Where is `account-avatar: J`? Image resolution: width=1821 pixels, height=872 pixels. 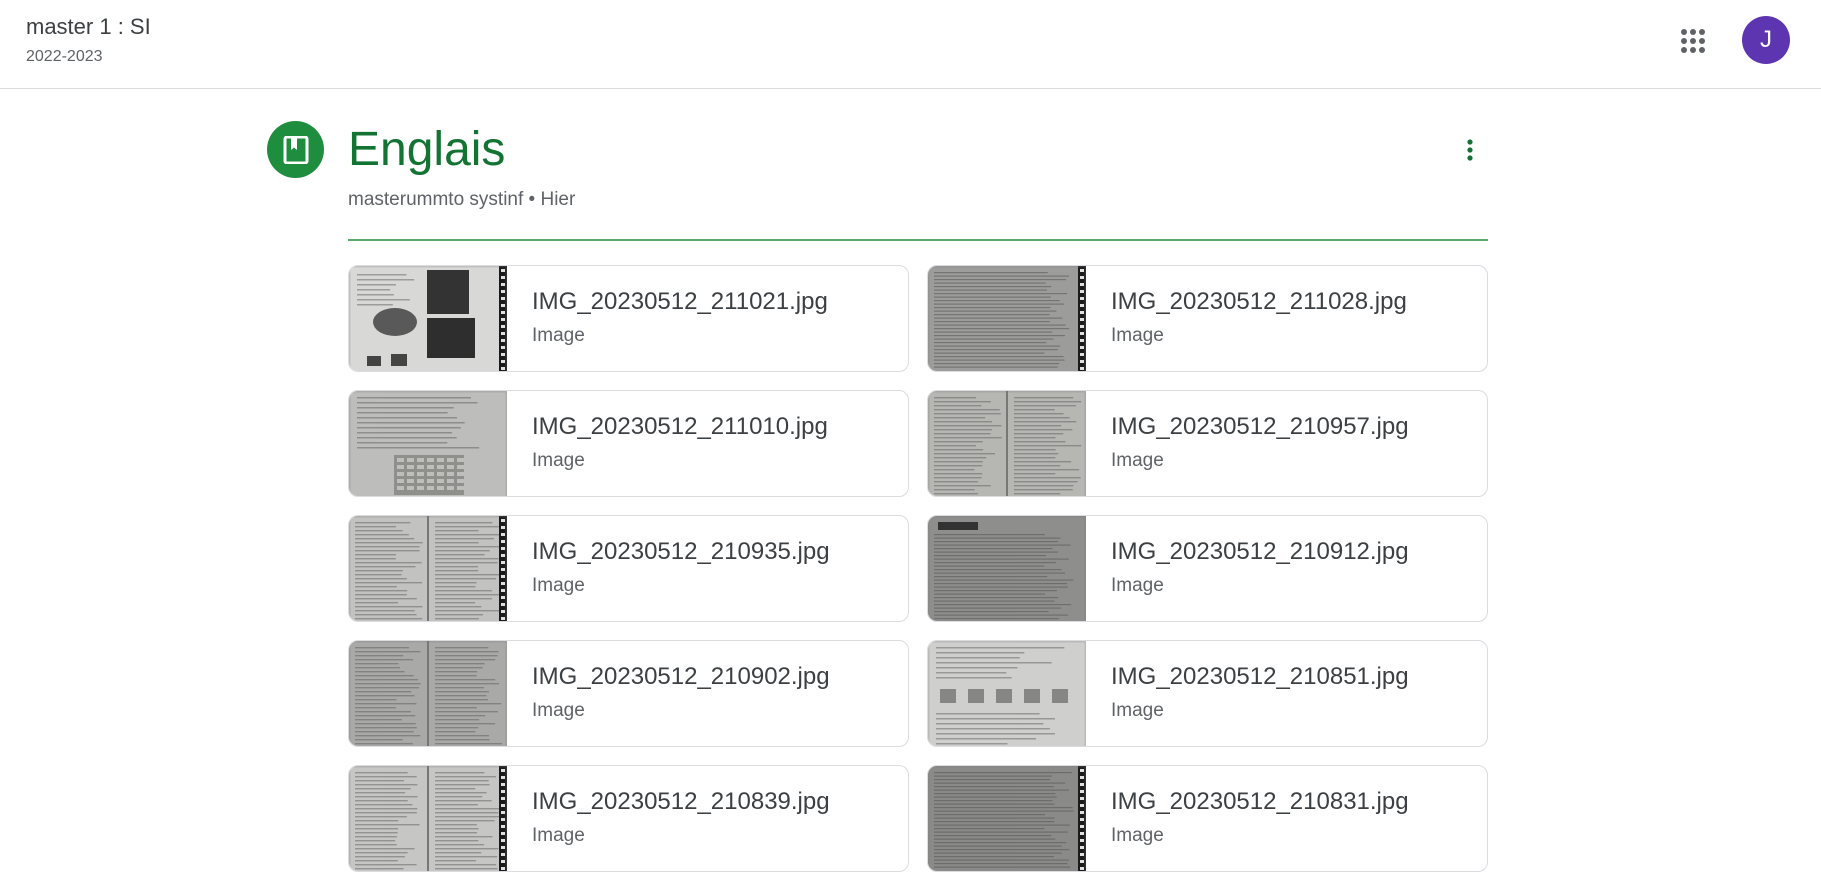
account-avatar: J is located at coordinates (1766, 40).